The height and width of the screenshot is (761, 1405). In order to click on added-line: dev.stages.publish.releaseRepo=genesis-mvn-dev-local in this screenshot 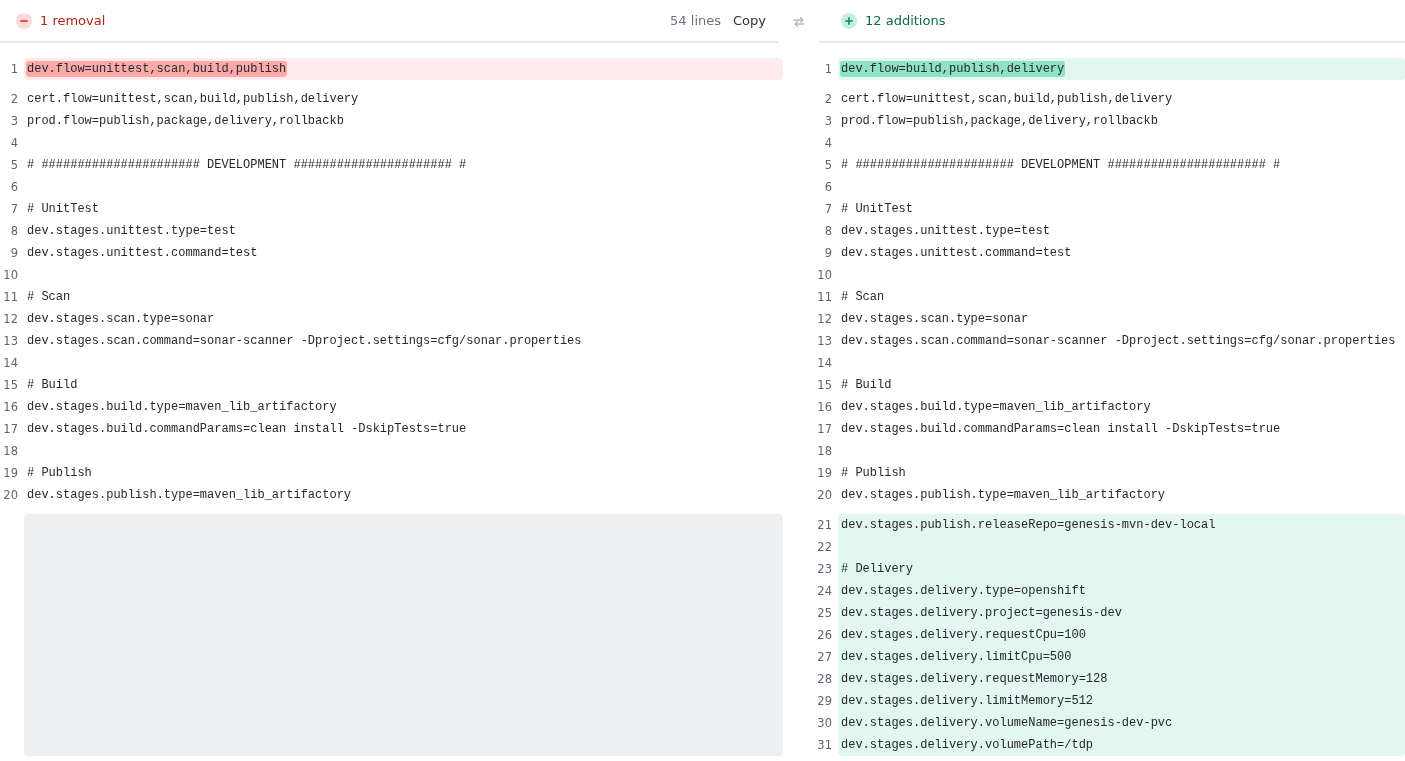, I will do `click(1028, 525)`.